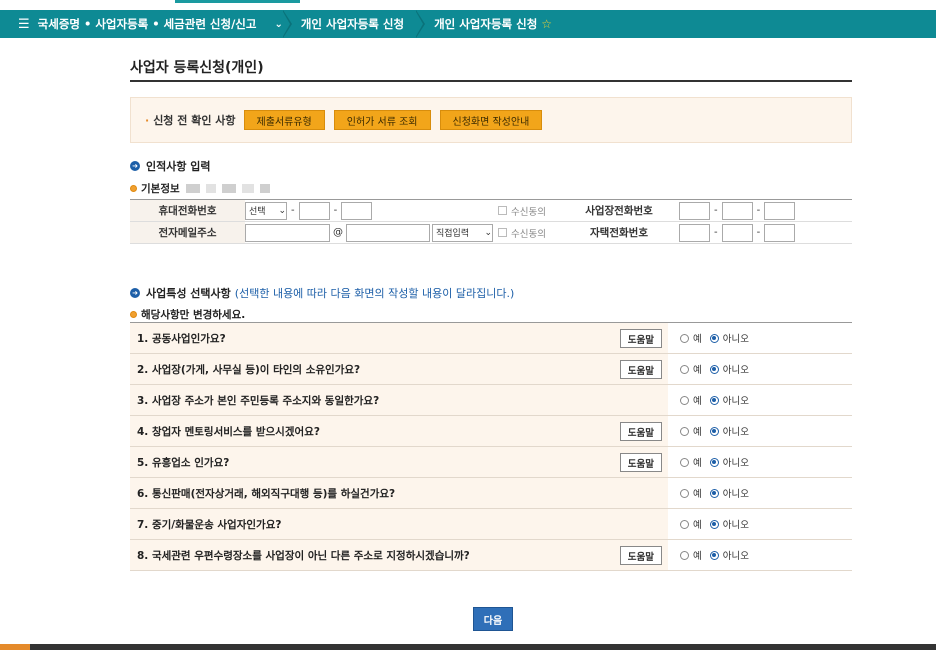 The width and height of the screenshot is (936, 650). Describe the element at coordinates (284, 120) in the screenshot. I see `submit-doc-type-button: 제출서류유형` at that location.